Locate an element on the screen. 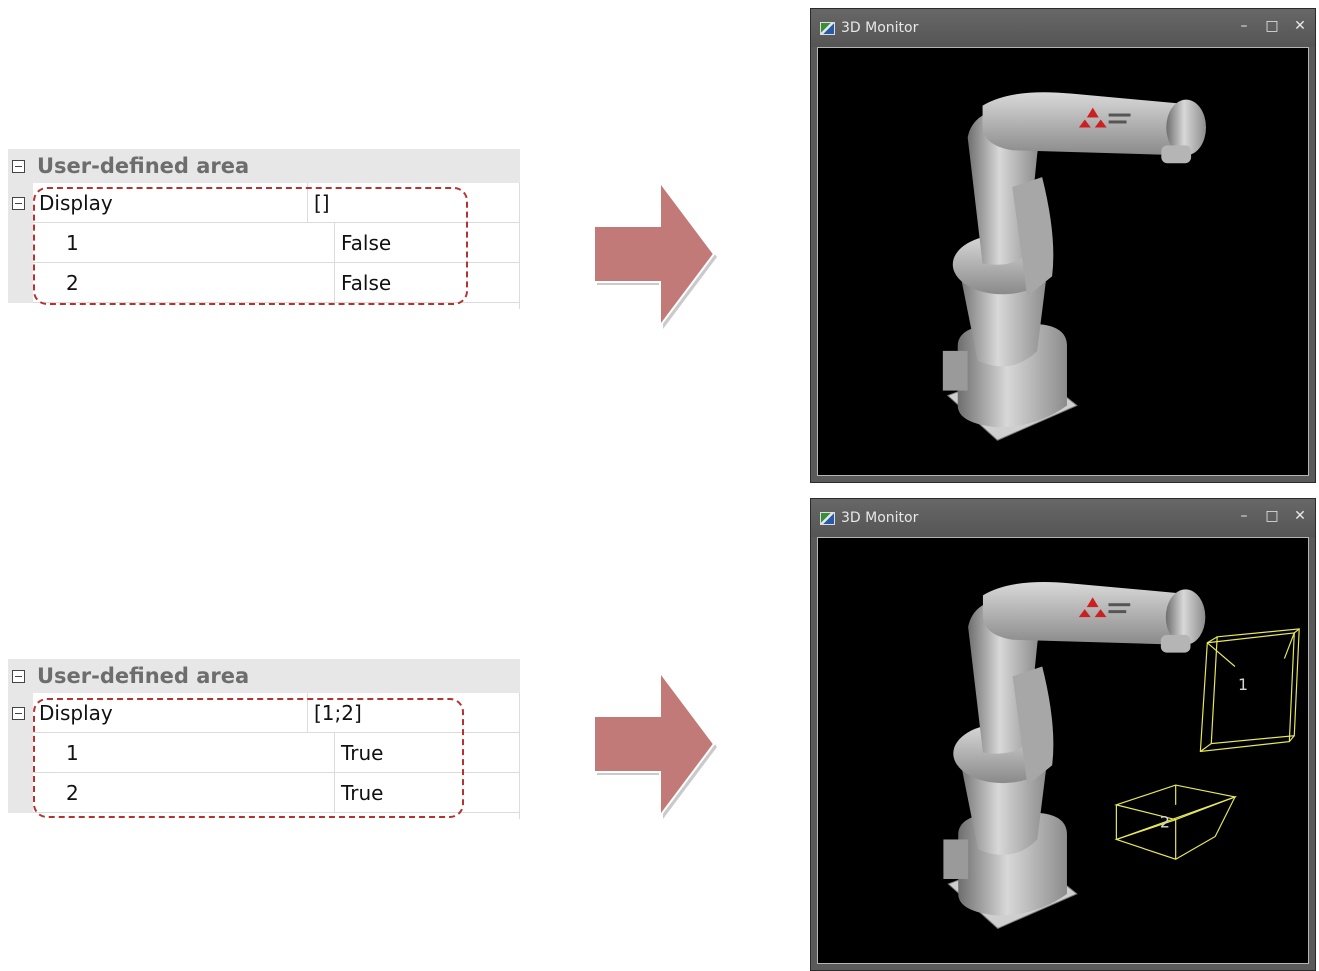  robot-arm-model: 1 2 is located at coordinates (1121, 755).